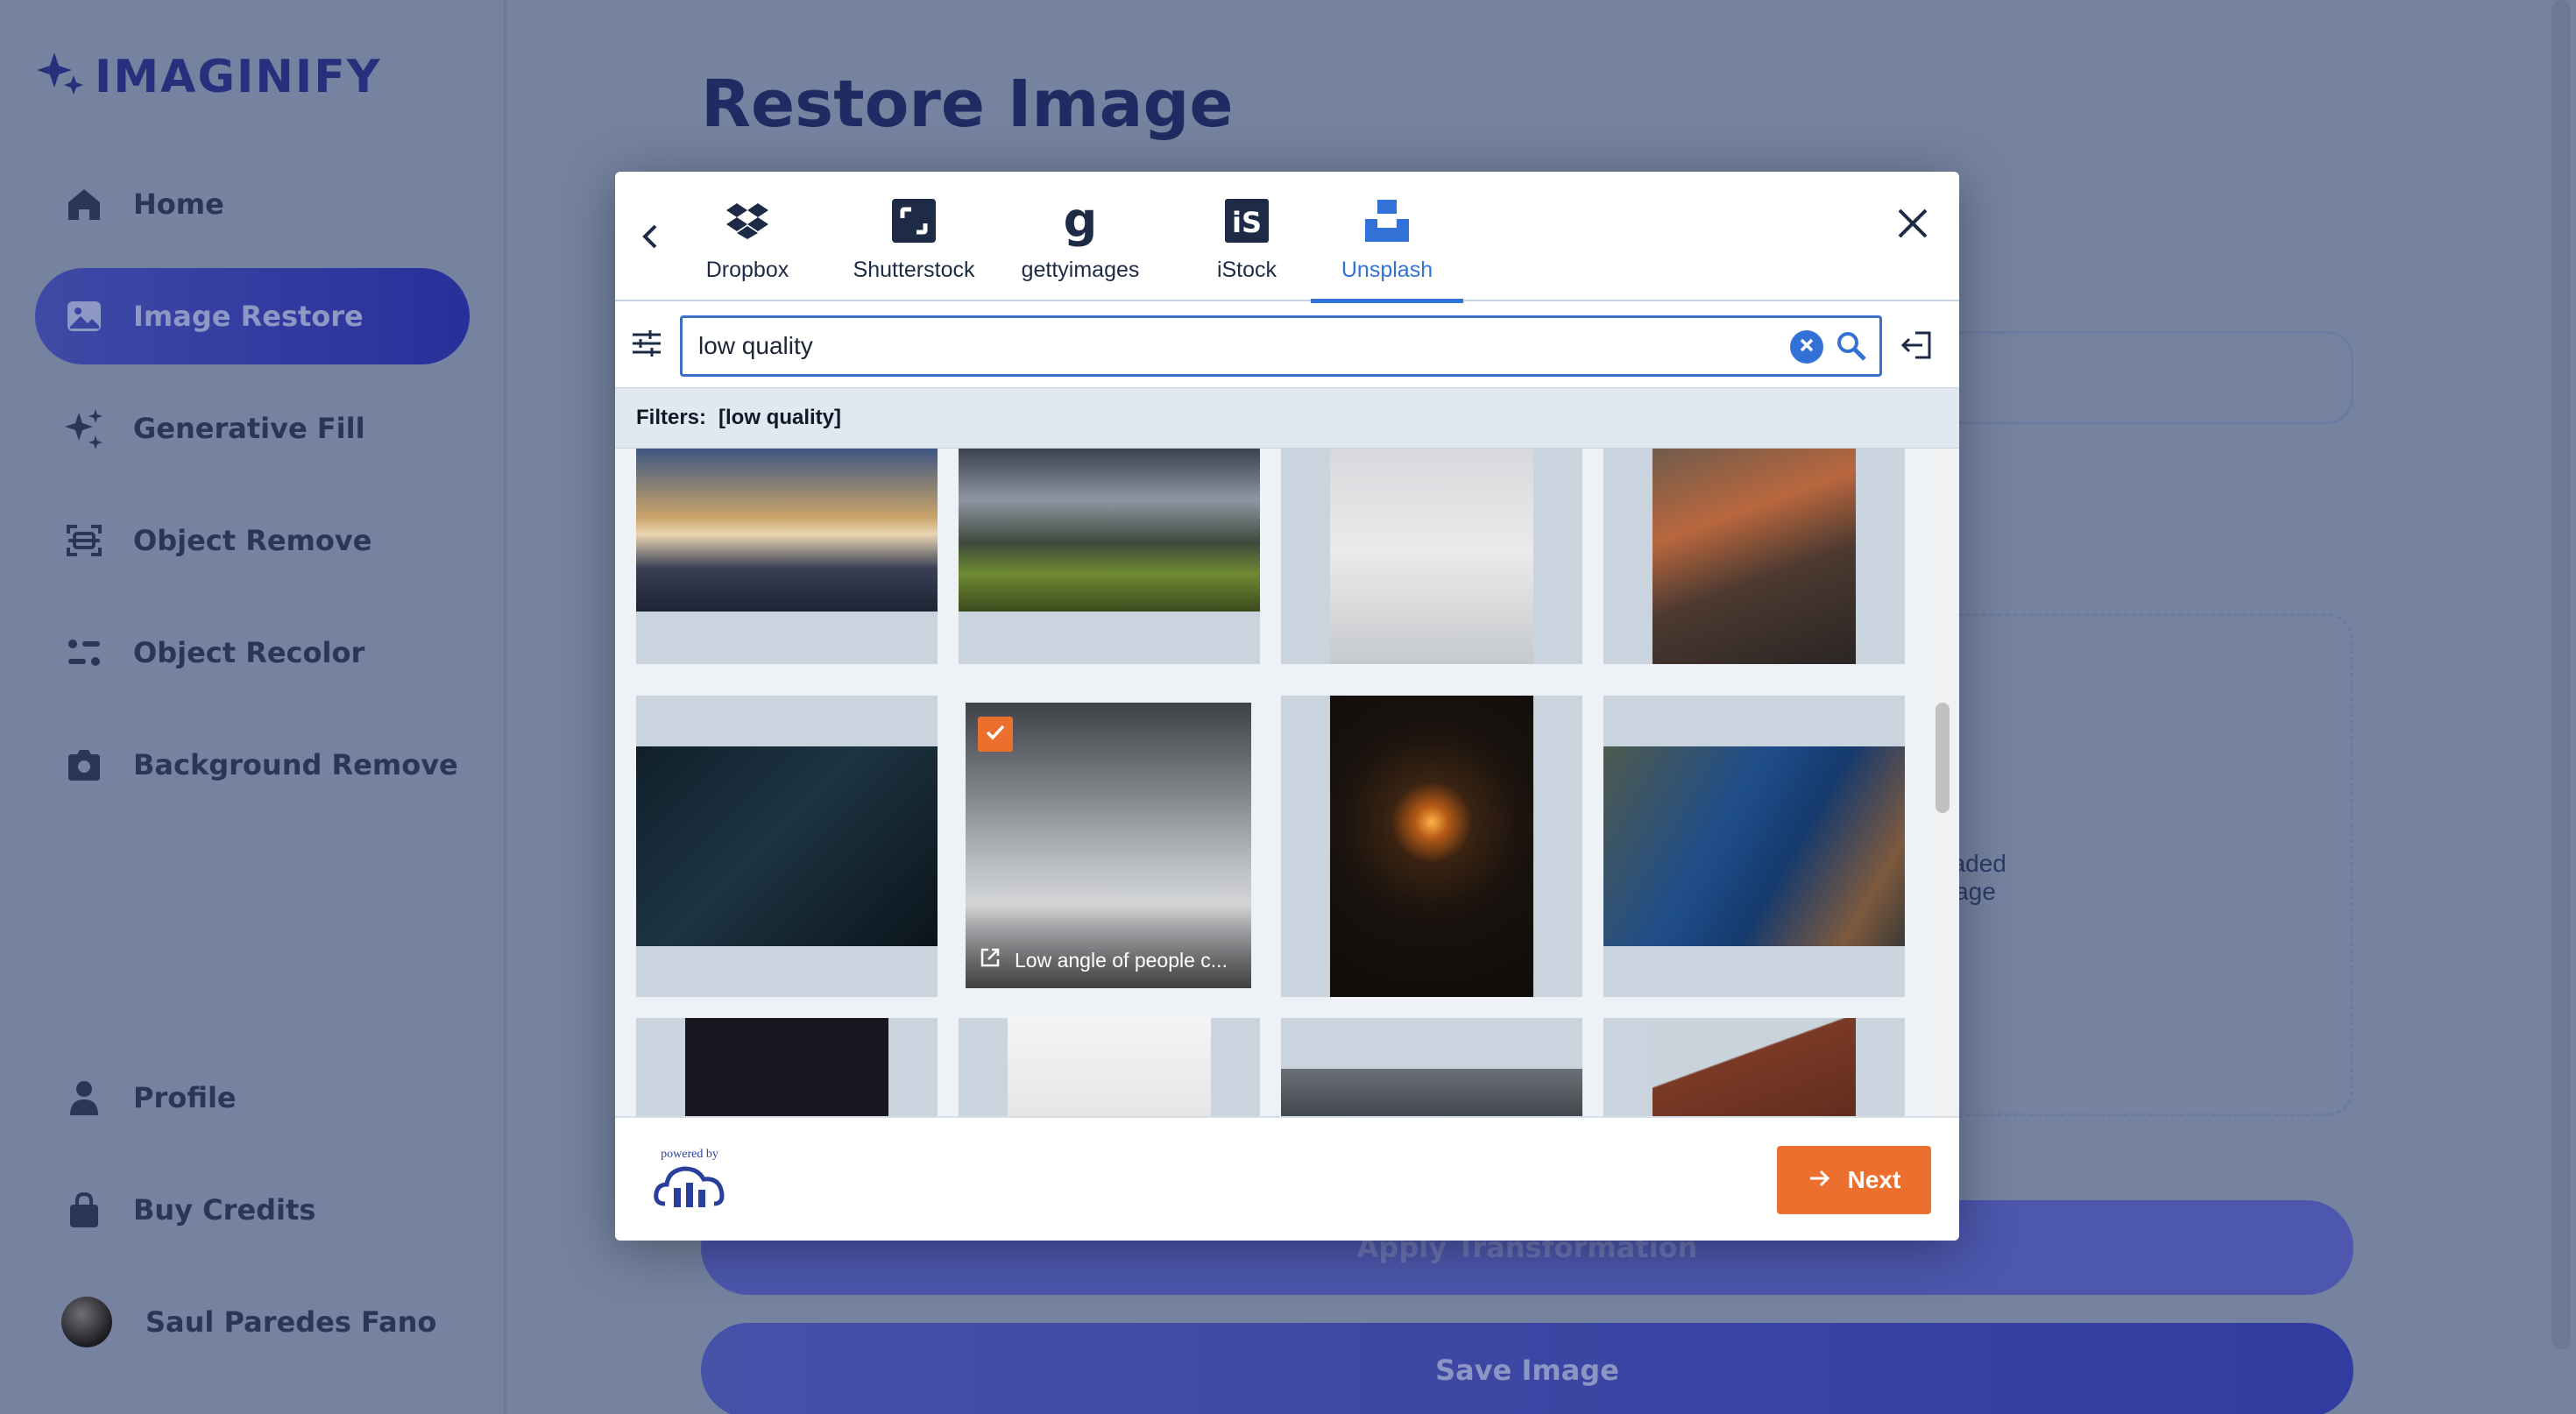 The image size is (2576, 1414). What do you see at coordinates (914, 270) in the screenshot?
I see `tab-label: Shutterstock` at bounding box center [914, 270].